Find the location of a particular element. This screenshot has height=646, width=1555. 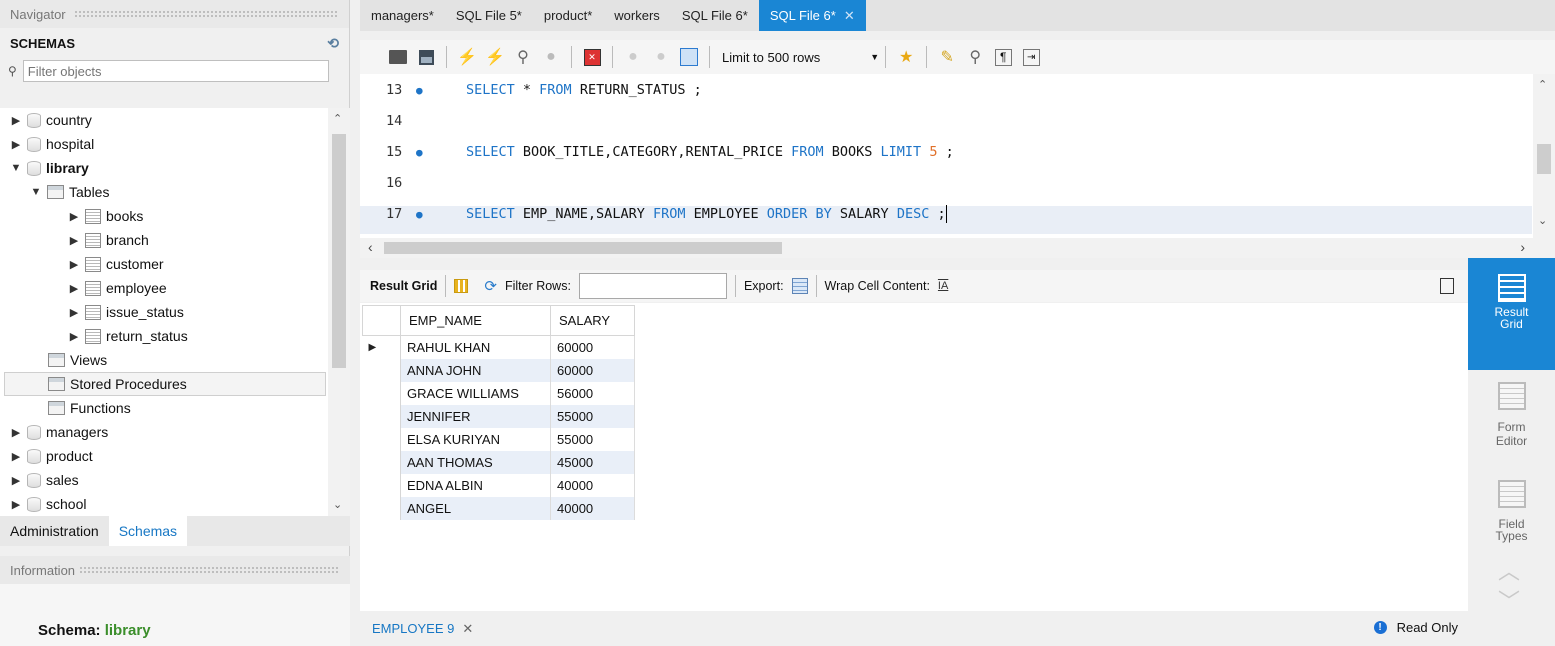

tree-item-library: ▼ library is located at coordinates (49, 168).